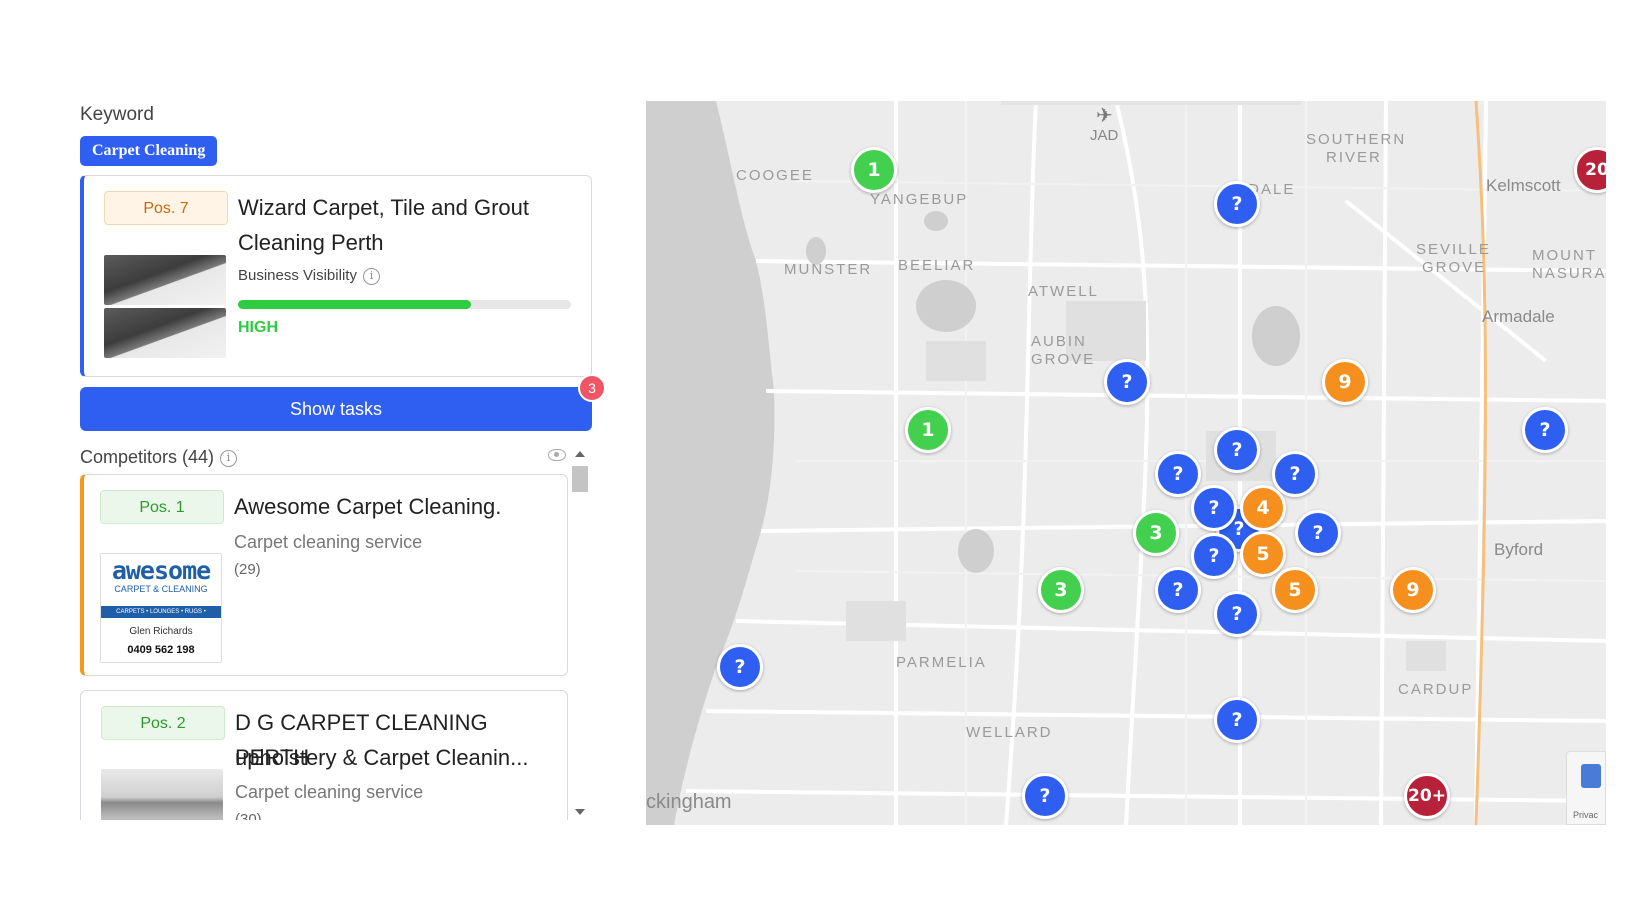 The height and width of the screenshot is (924, 1640). What do you see at coordinates (1427, 796) in the screenshot?
I see `rank-pin: 20+` at bounding box center [1427, 796].